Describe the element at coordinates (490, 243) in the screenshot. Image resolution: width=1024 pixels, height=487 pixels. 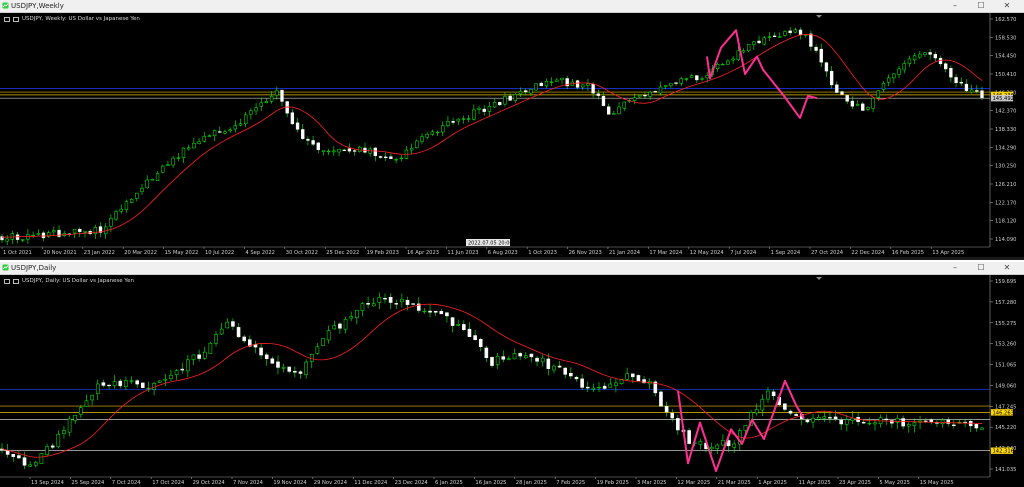
I see `crosshair-date-label: 2022.07.05 20:00` at that location.